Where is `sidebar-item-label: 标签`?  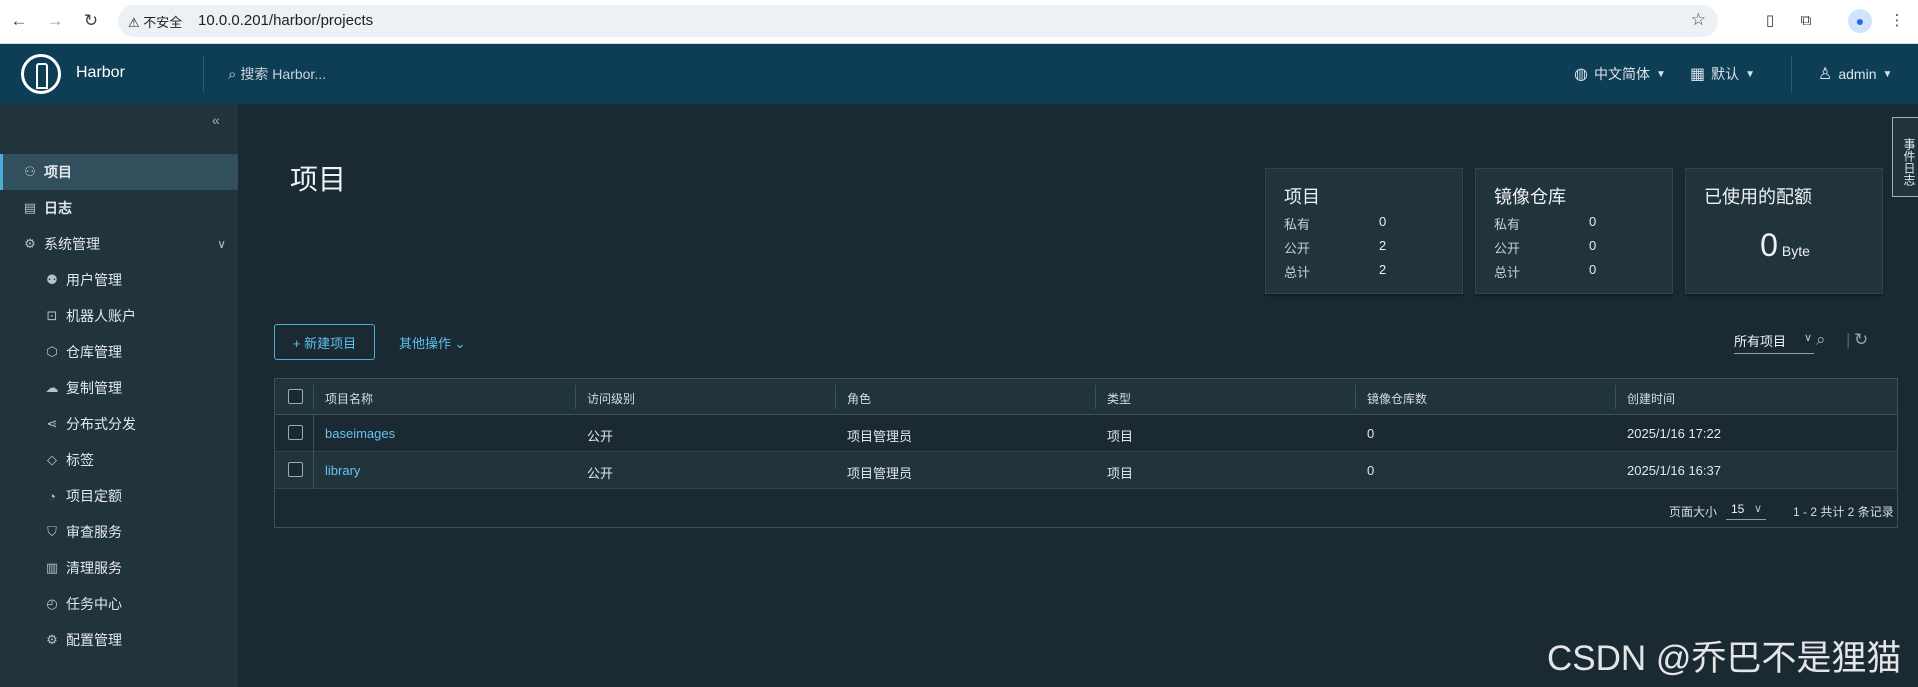 sidebar-item-label: 标签 is located at coordinates (80, 460).